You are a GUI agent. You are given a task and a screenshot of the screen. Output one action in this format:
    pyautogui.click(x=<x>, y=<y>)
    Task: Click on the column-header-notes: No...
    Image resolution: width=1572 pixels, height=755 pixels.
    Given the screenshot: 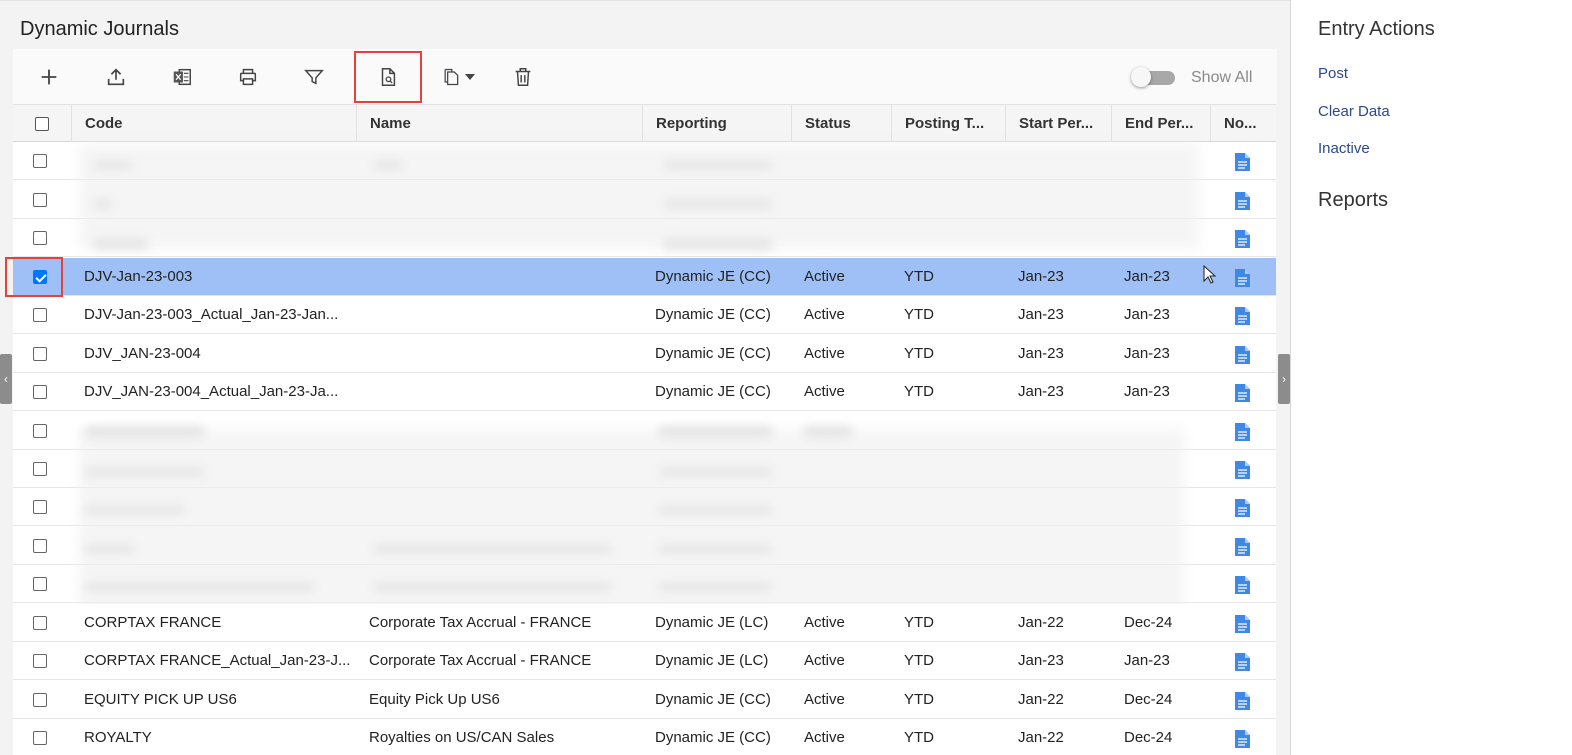 What is the action you would take?
    pyautogui.click(x=1243, y=124)
    